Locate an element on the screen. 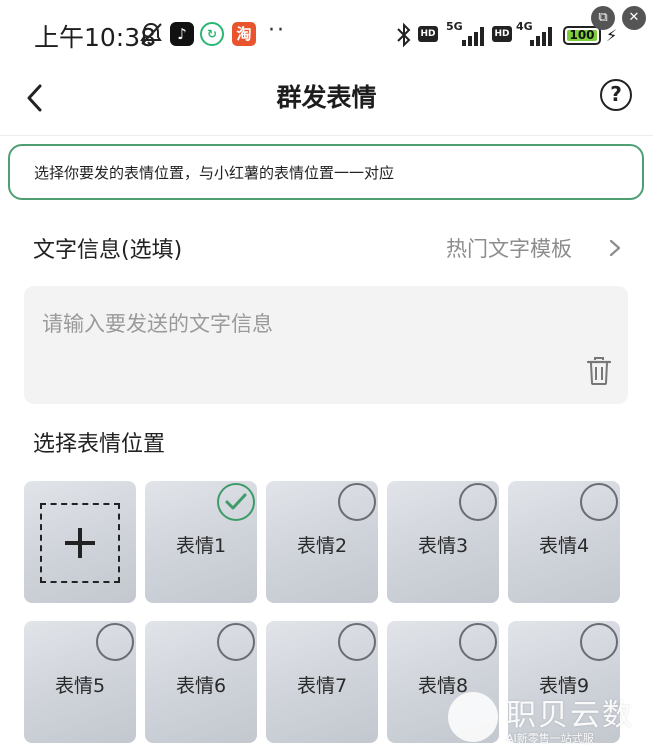  emoji-tile-label: 表情2 is located at coordinates (322, 546).